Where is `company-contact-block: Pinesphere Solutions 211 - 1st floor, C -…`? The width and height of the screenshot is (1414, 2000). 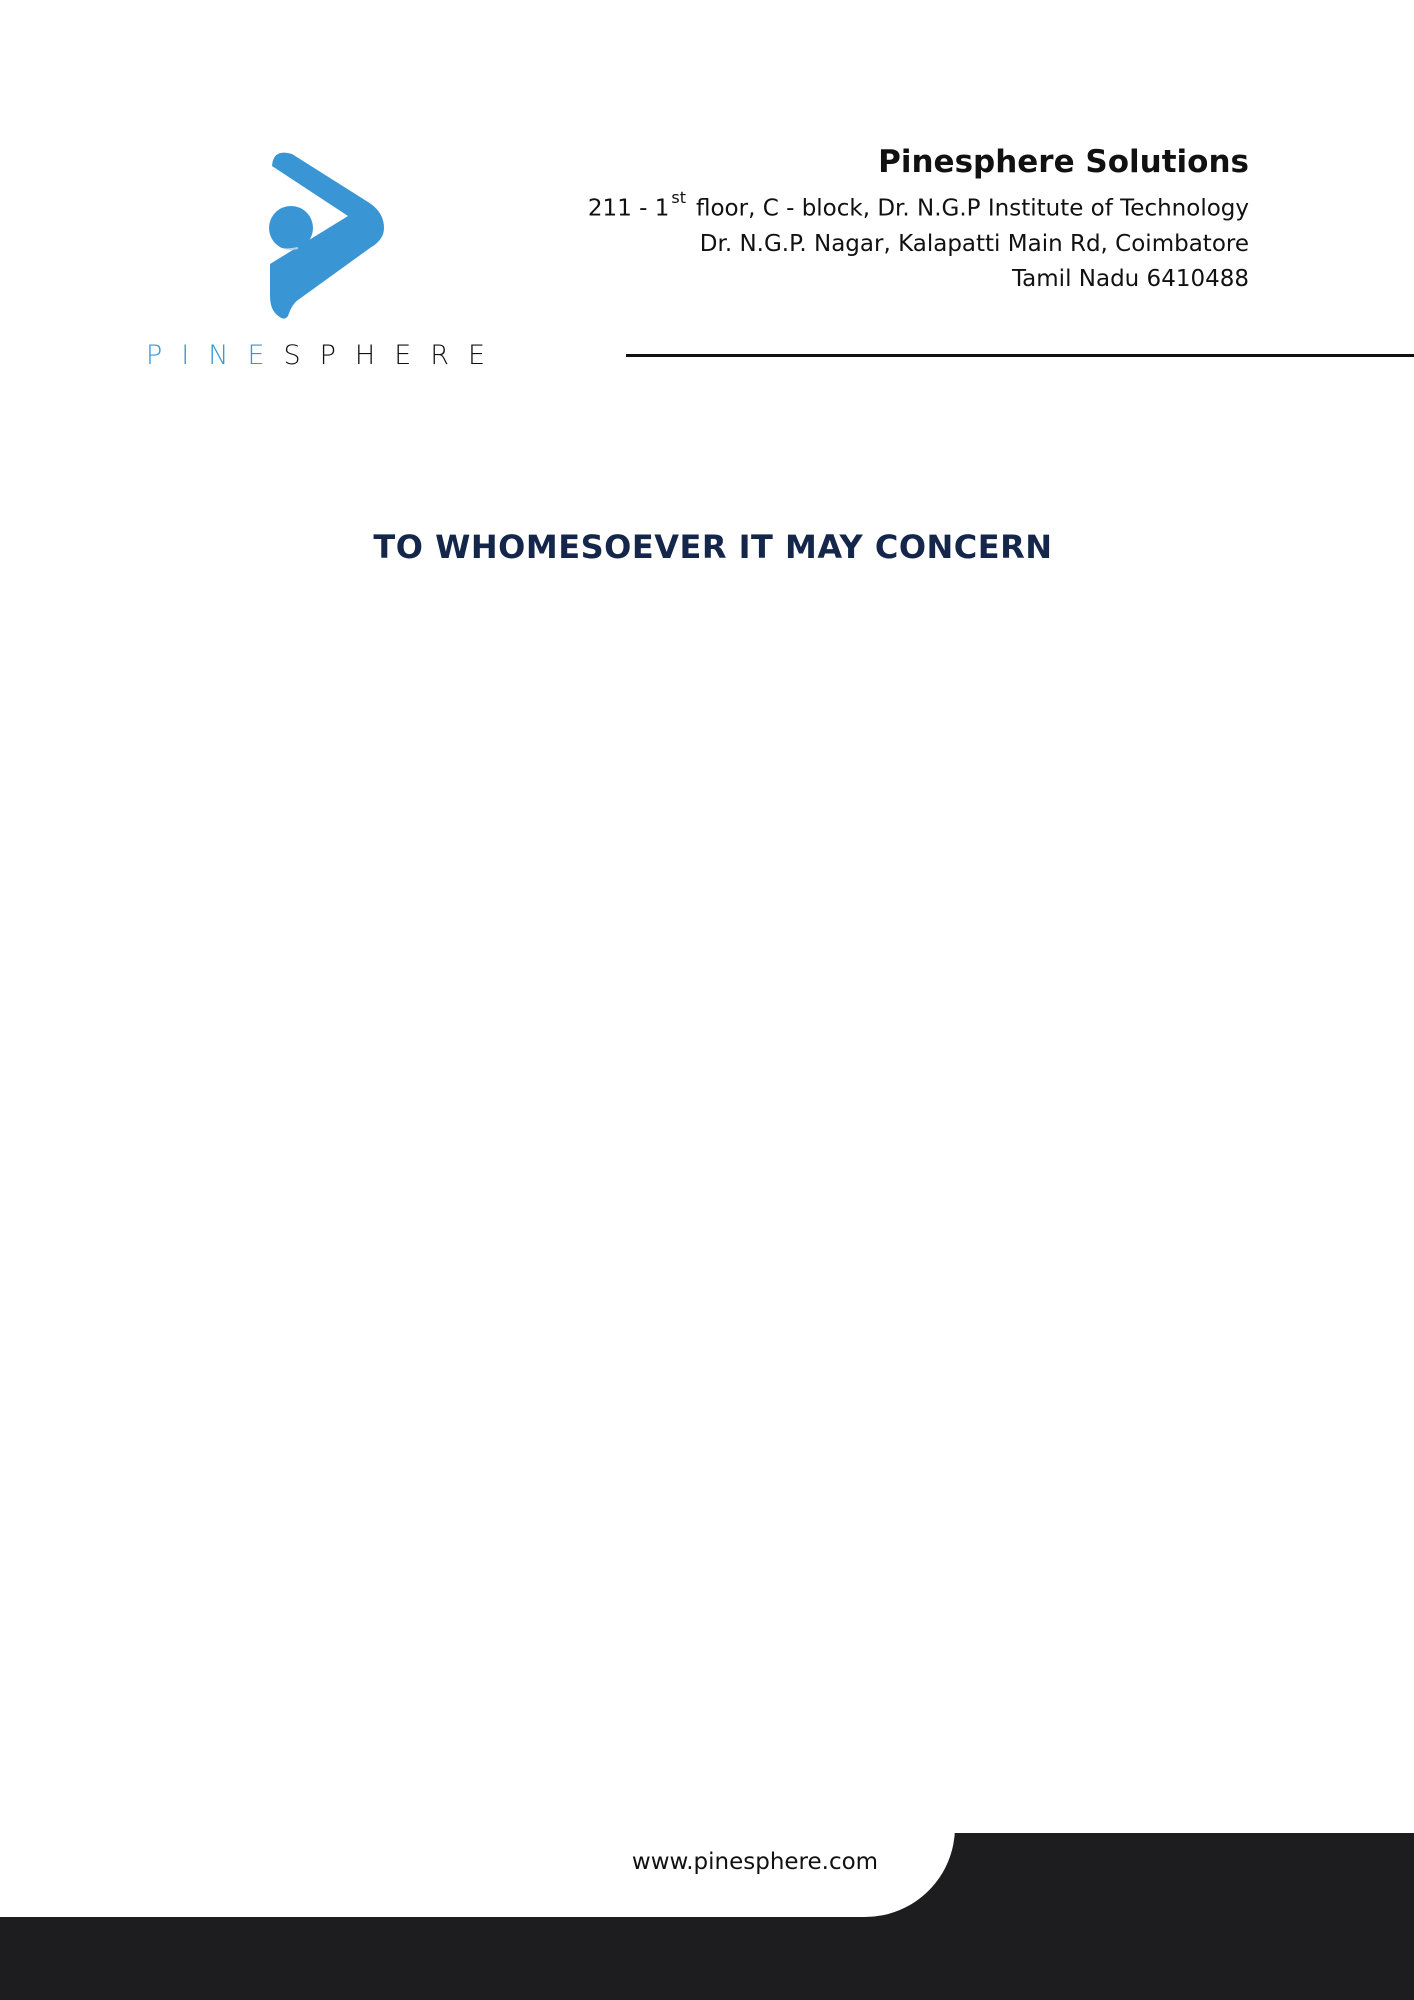 company-contact-block: Pinesphere Solutions 211 - 1st floor, C -… is located at coordinates (899, 219).